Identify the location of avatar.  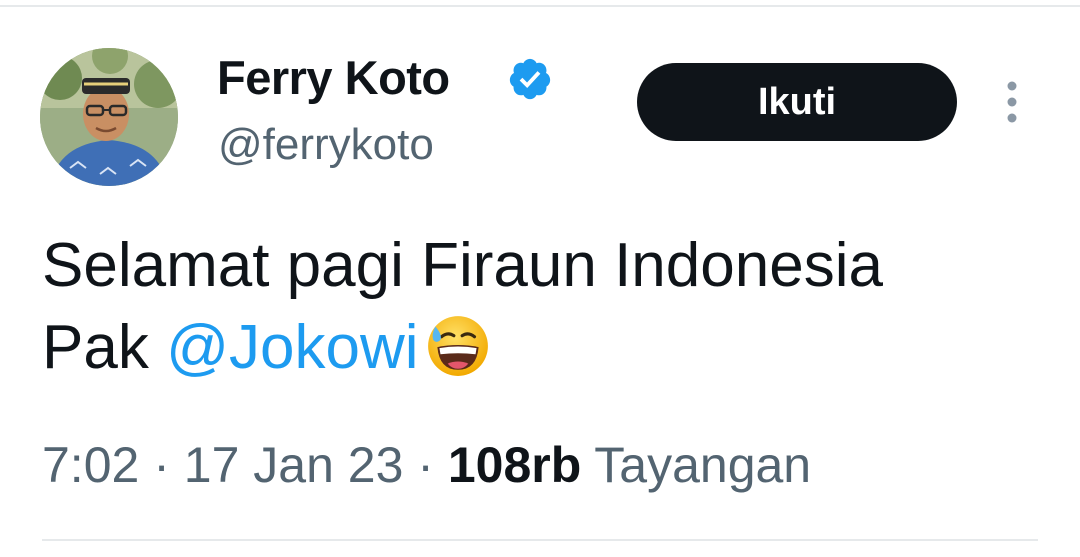
(109, 117).